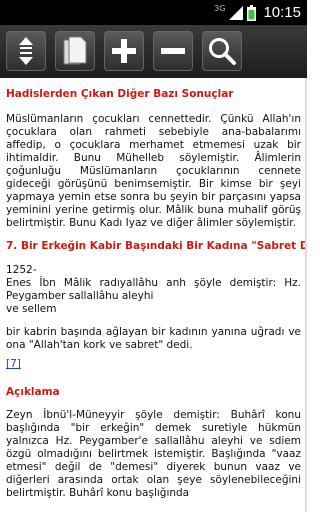  Describe the element at coordinates (33, 392) in the screenshot. I see `section-heading: Açıklama` at that location.